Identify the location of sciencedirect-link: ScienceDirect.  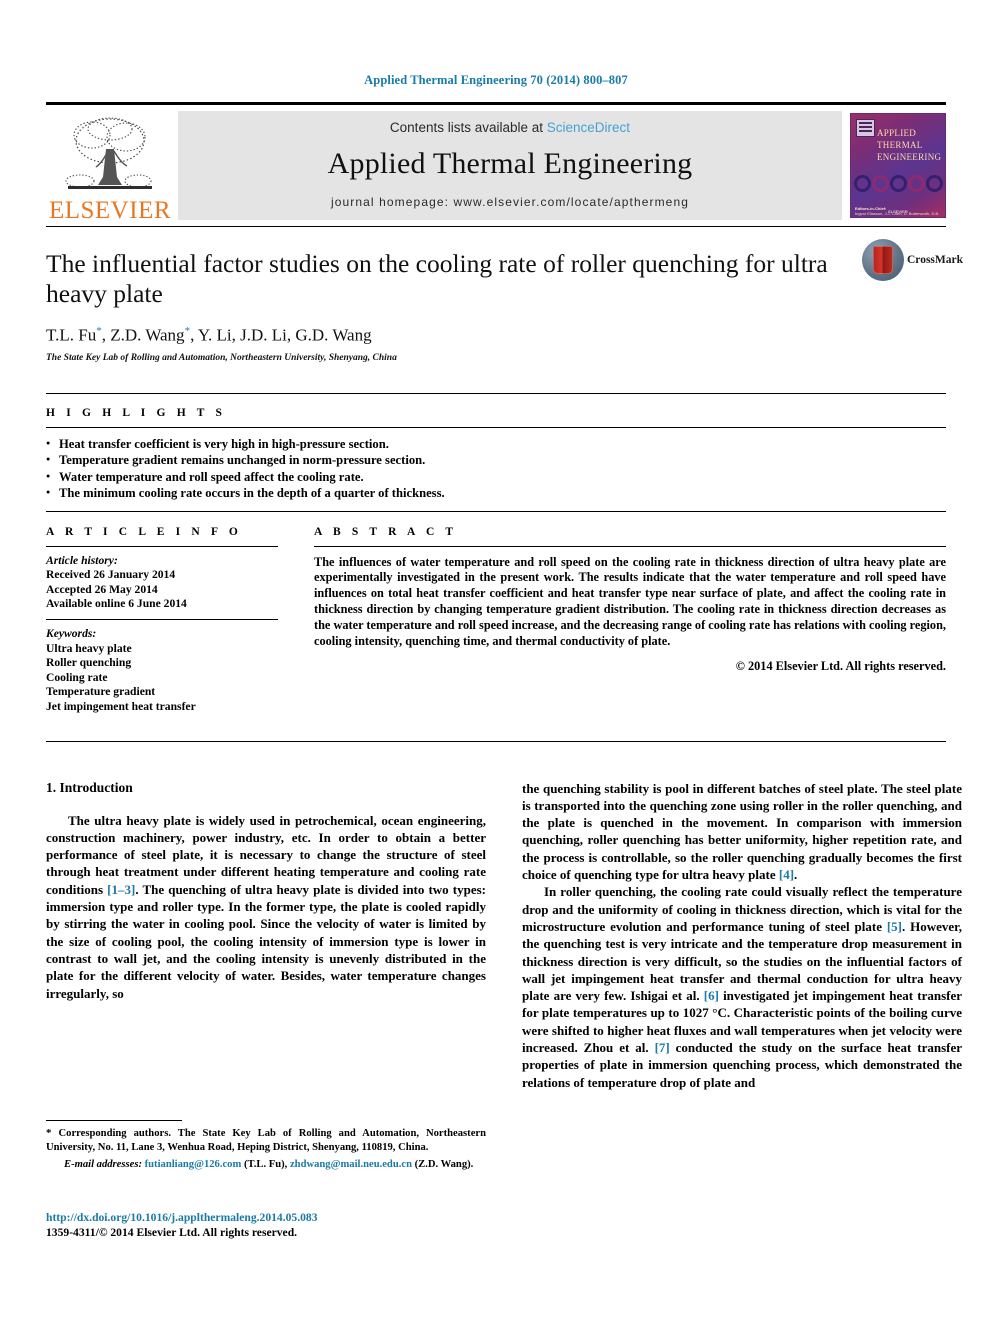
(588, 127).